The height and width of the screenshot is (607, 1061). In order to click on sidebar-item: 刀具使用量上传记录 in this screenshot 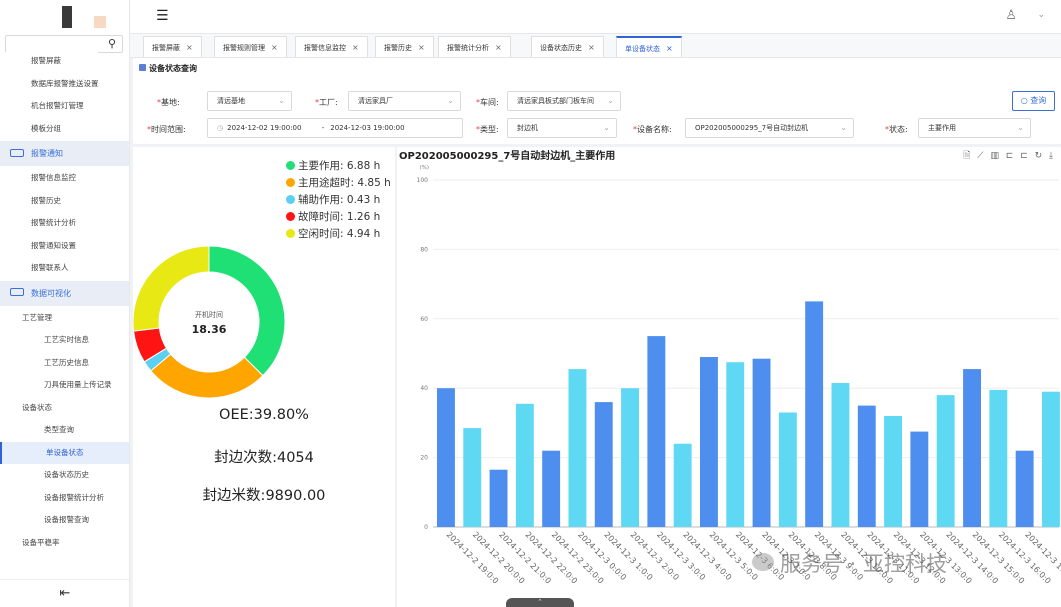, I will do `click(64, 385)`.